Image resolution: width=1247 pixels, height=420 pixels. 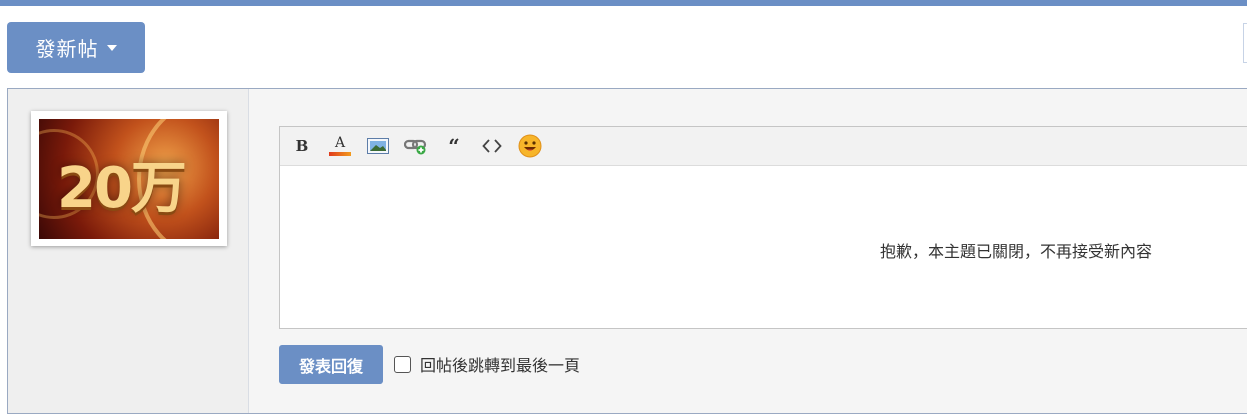 I want to click on top-accent-bar, so click(x=623, y=3).